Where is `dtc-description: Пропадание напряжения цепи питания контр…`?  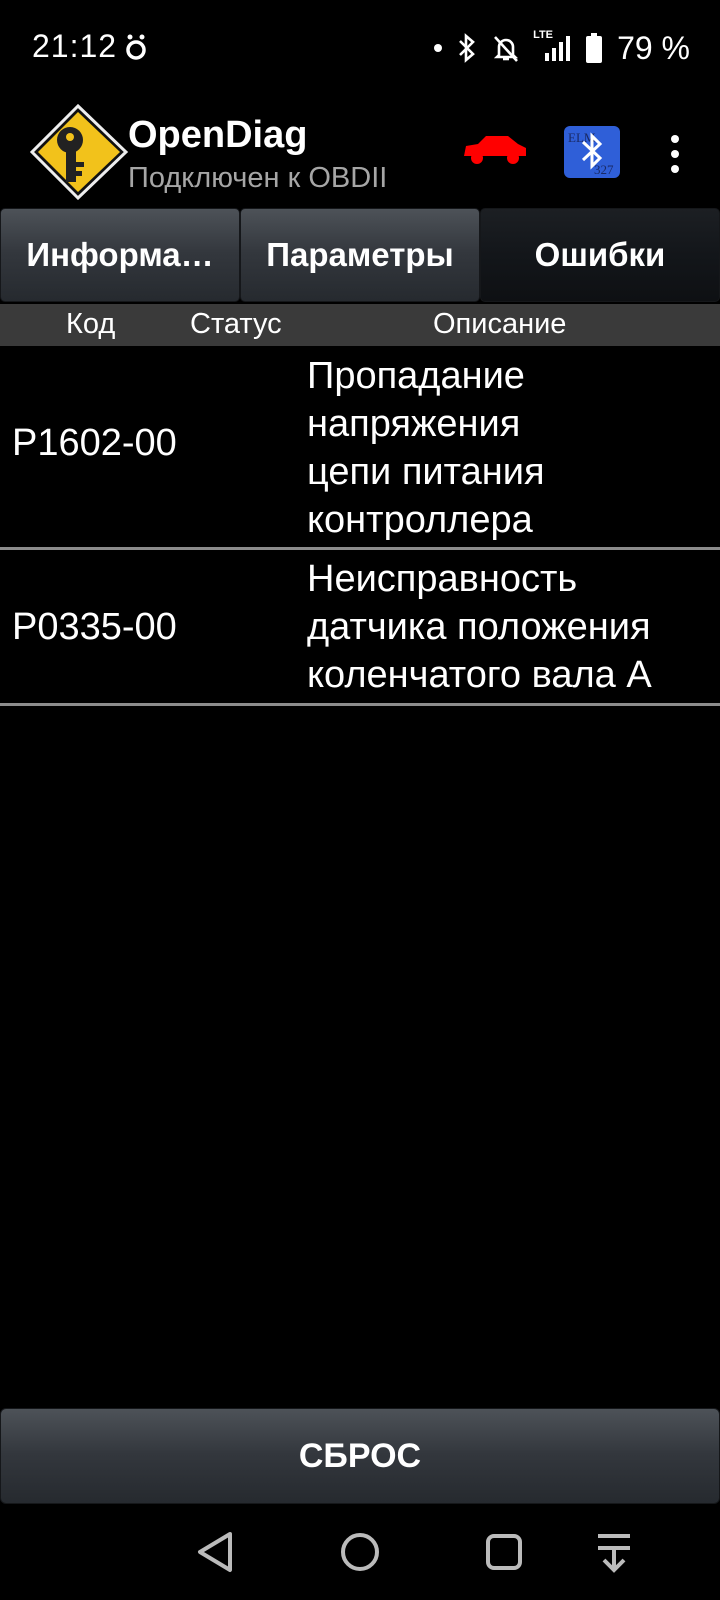
dtc-description: Пропадание напряжения цепи питания контр… is located at coordinates (426, 448).